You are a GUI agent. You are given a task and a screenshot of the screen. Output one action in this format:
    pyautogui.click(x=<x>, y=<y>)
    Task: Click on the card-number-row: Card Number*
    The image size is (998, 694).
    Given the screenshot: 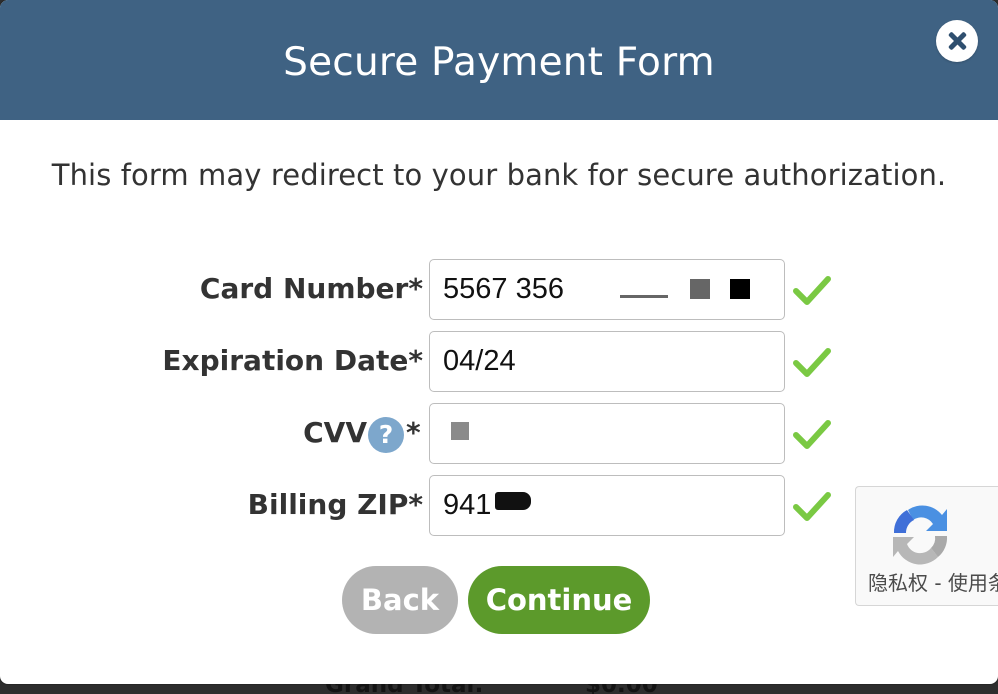 What is the action you would take?
    pyautogui.click(x=499, y=291)
    